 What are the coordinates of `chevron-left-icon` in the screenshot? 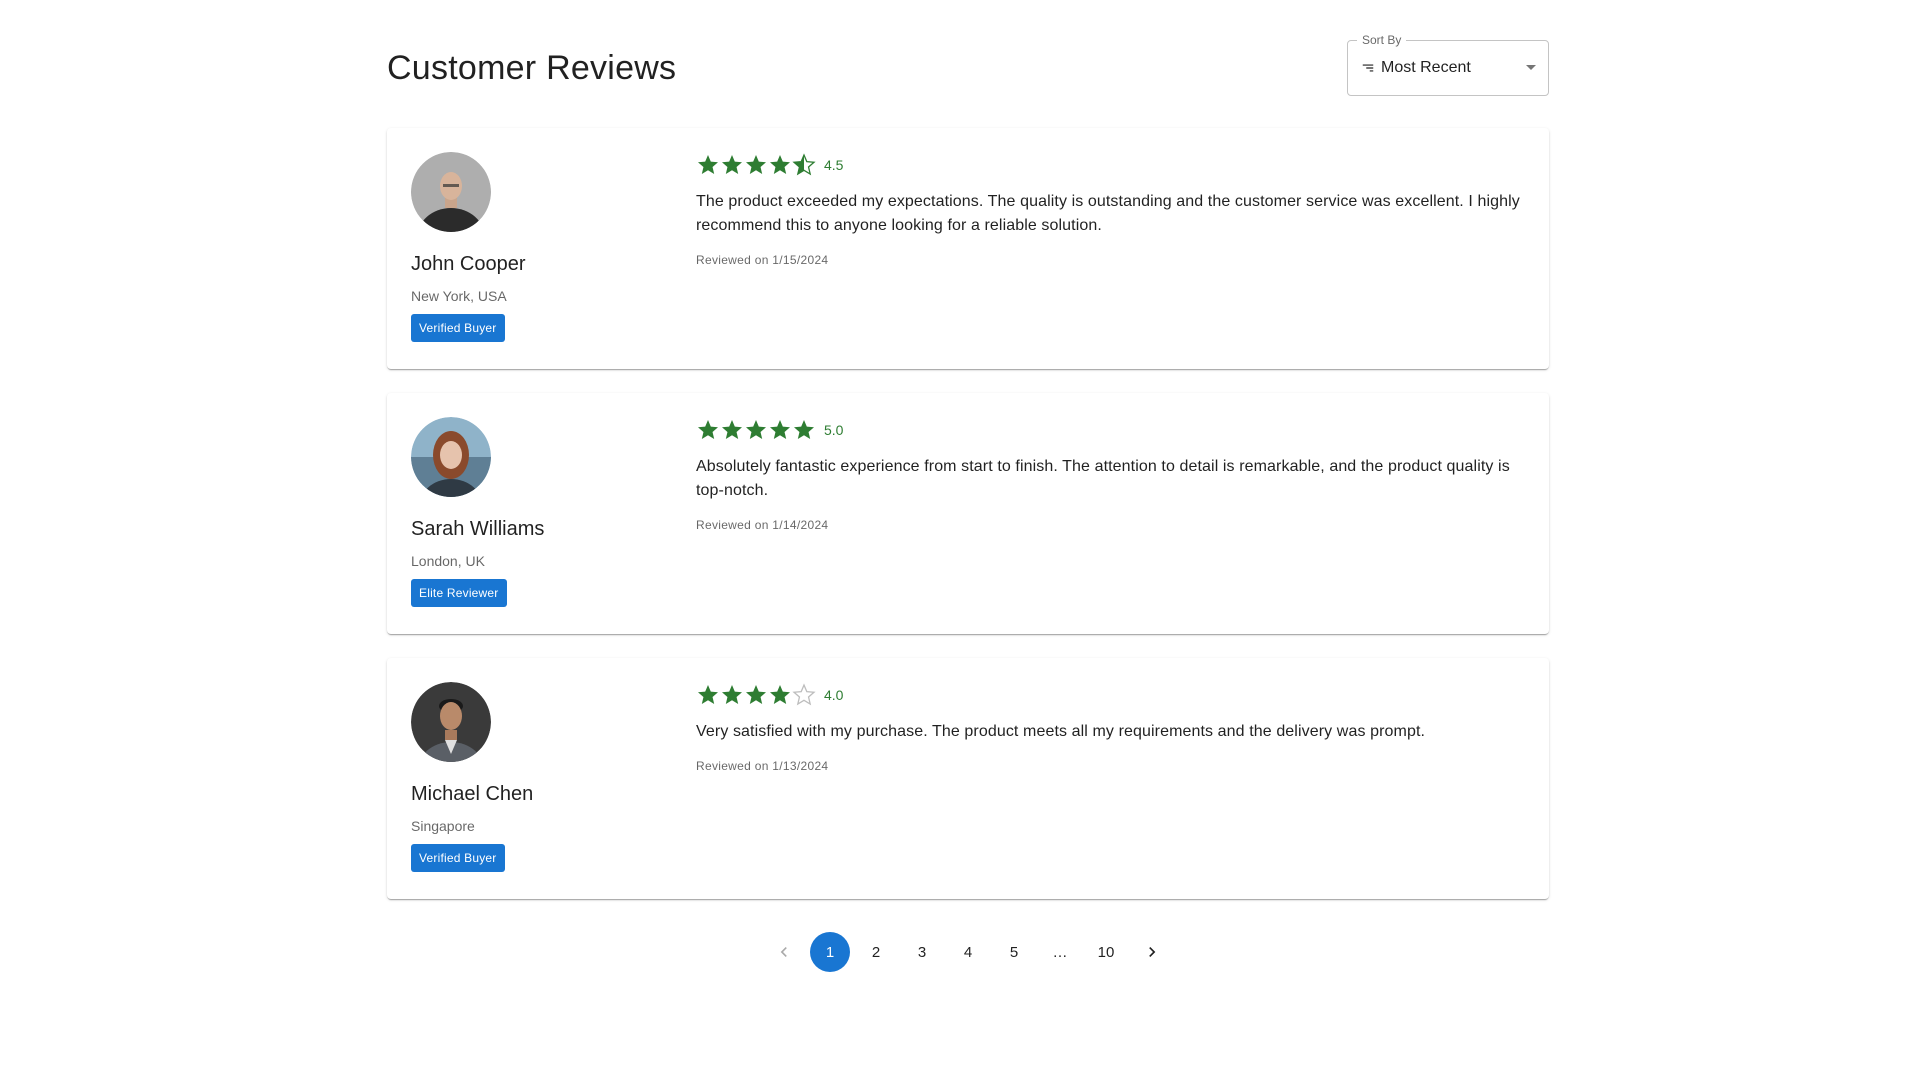 It's located at (783, 952).